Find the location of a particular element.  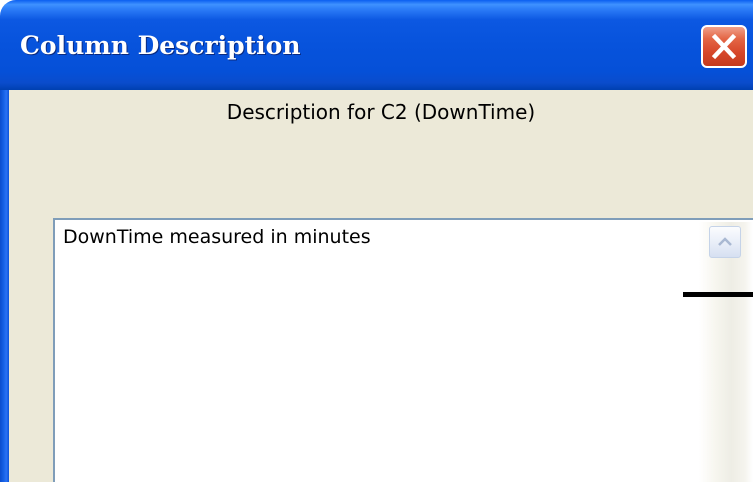

column-heading: Description for C2 (DownTime) is located at coordinates (381, 112).